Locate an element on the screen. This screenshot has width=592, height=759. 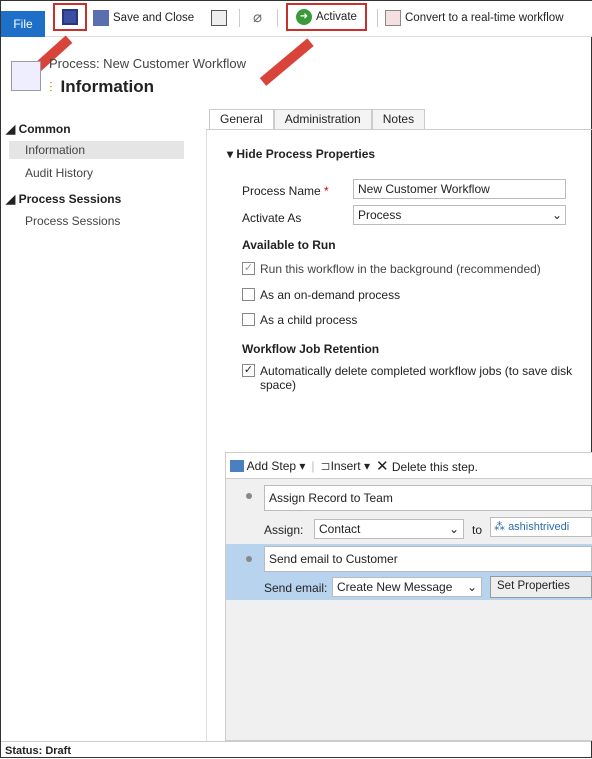
convert-button: Convert to a real-time workflow is located at coordinates (474, 18).